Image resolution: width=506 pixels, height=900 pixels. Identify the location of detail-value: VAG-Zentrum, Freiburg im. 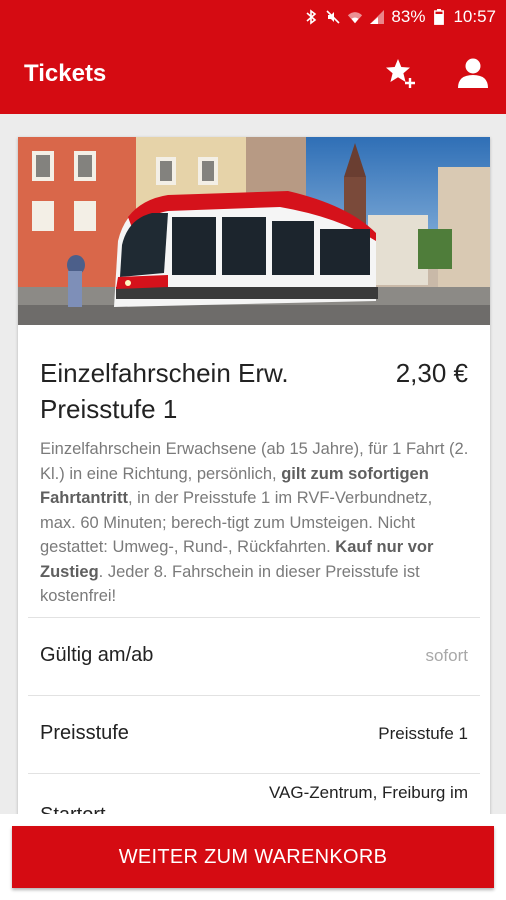
(368, 792).